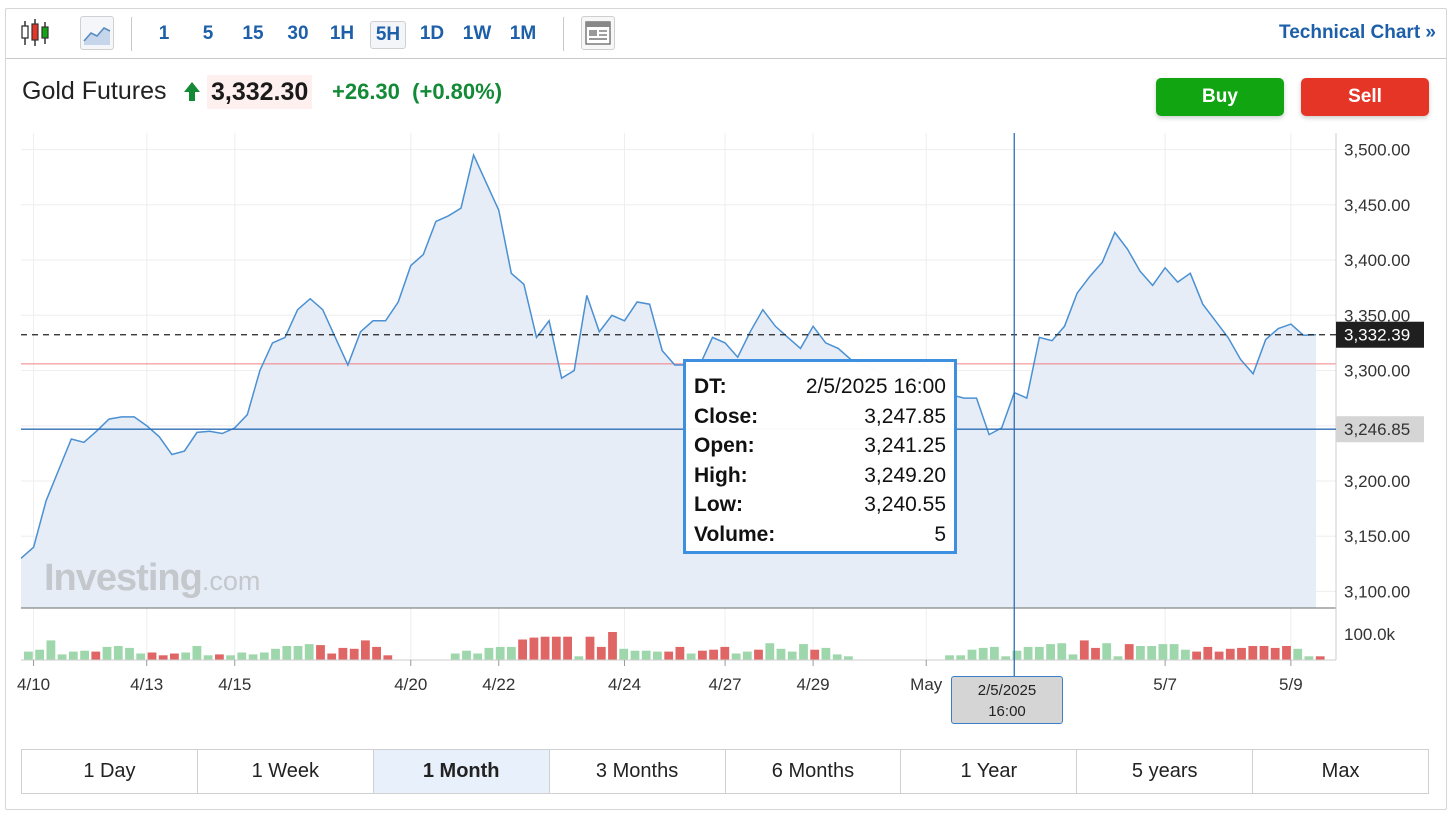 The height and width of the screenshot is (815, 1456). I want to click on y-tick-label: 3,500.00, so click(1377, 150).